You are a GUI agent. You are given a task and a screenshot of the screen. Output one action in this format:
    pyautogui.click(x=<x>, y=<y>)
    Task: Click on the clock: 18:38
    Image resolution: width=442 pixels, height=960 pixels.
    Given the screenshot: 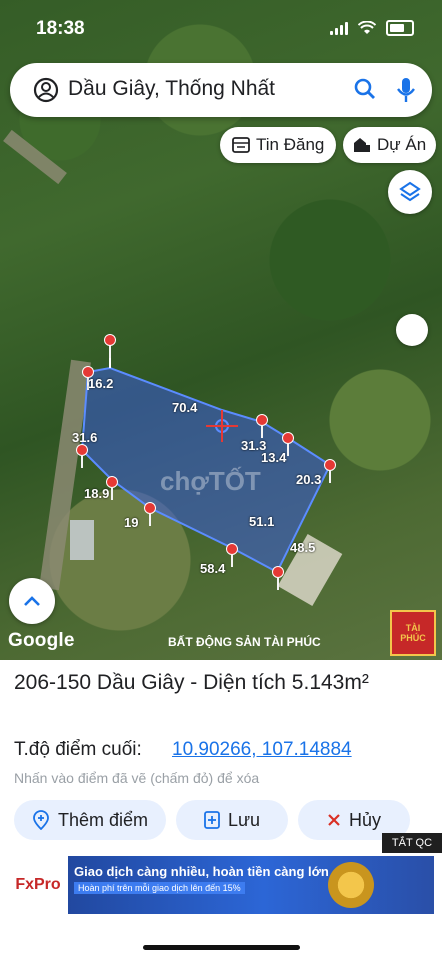 What is the action you would take?
    pyautogui.click(x=60, y=28)
    